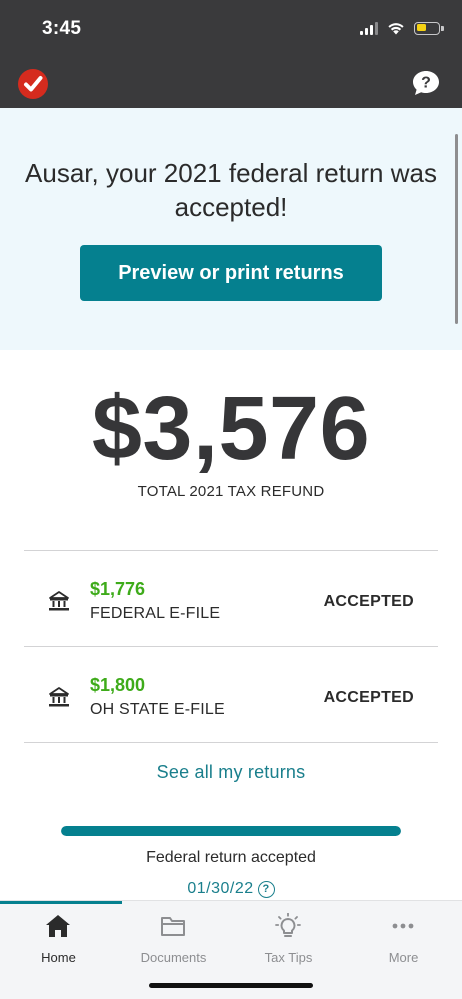 The image size is (462, 999). Describe the element at coordinates (231, 491) in the screenshot. I see `refund-label: TOTAL 2021 TAX REFUND` at that location.